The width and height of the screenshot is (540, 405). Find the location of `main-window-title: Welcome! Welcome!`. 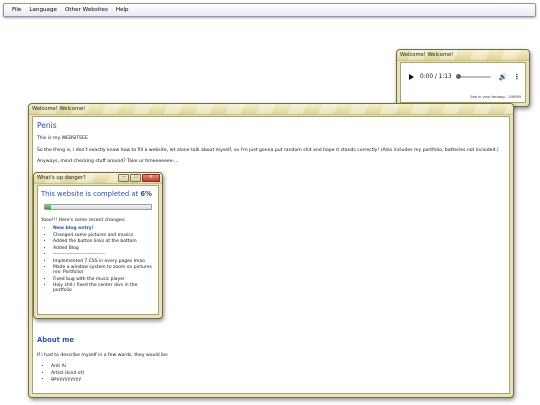

main-window-title: Welcome! Welcome! is located at coordinates (271, 109).